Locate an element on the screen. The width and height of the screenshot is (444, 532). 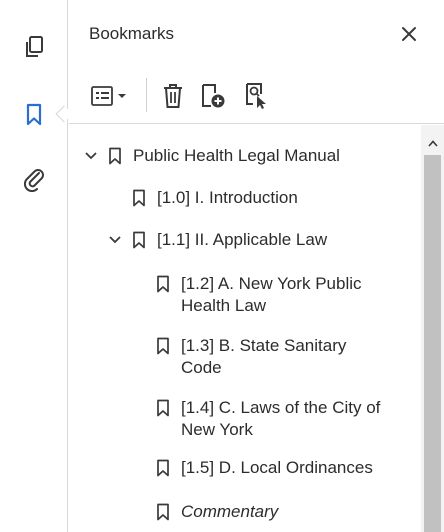
bookmark-label: [1.4] C. Laws of the City of New York is located at coordinates (281, 418).